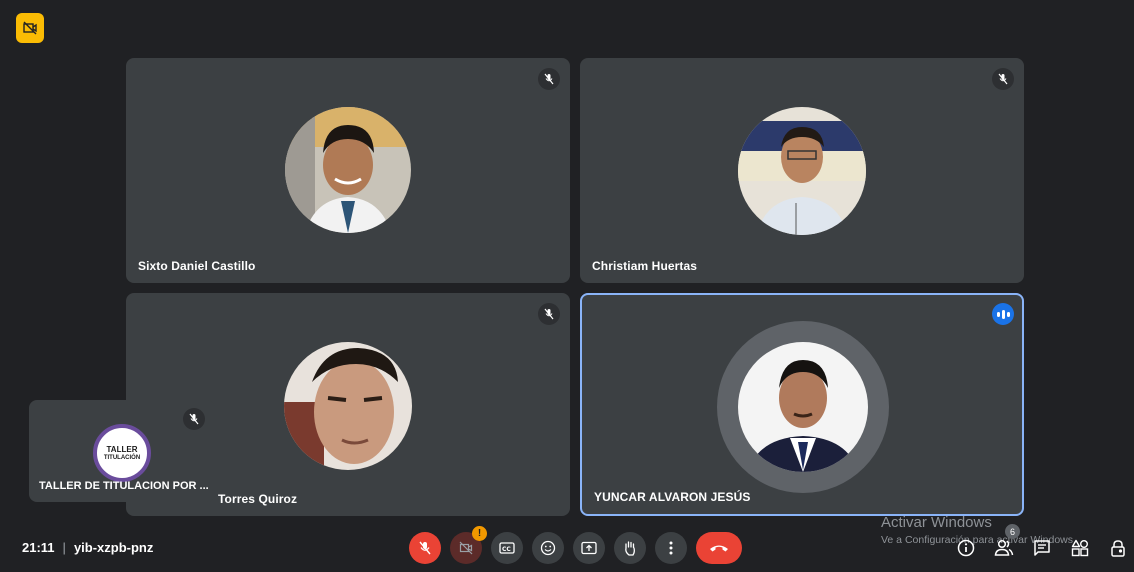  I want to click on shapes-icon, so click(1080, 548).